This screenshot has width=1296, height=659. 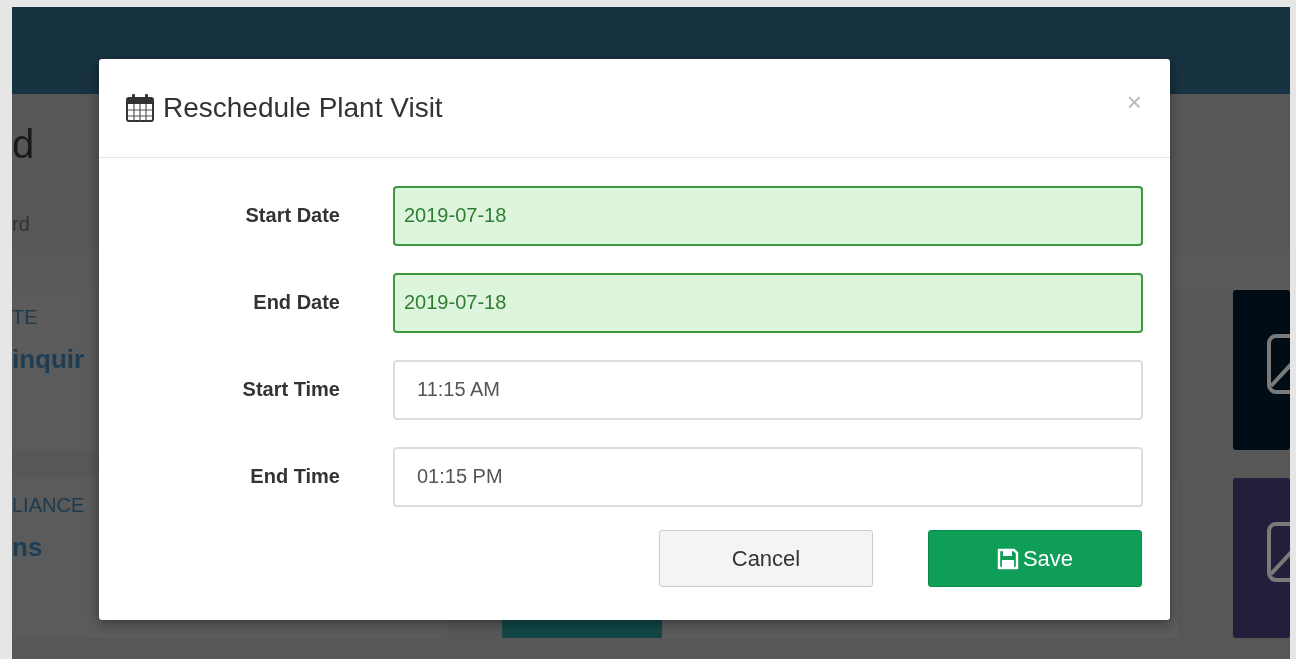 What do you see at coordinates (766, 558) in the screenshot?
I see `cancel-button: Cancel` at bounding box center [766, 558].